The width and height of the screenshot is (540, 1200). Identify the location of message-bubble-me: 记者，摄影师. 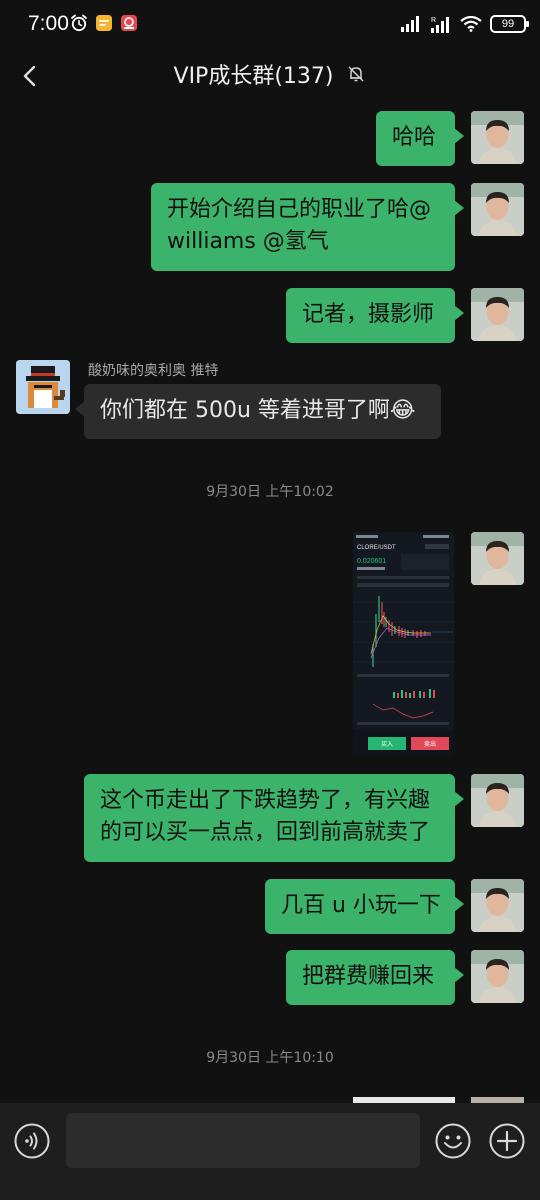
(375, 315).